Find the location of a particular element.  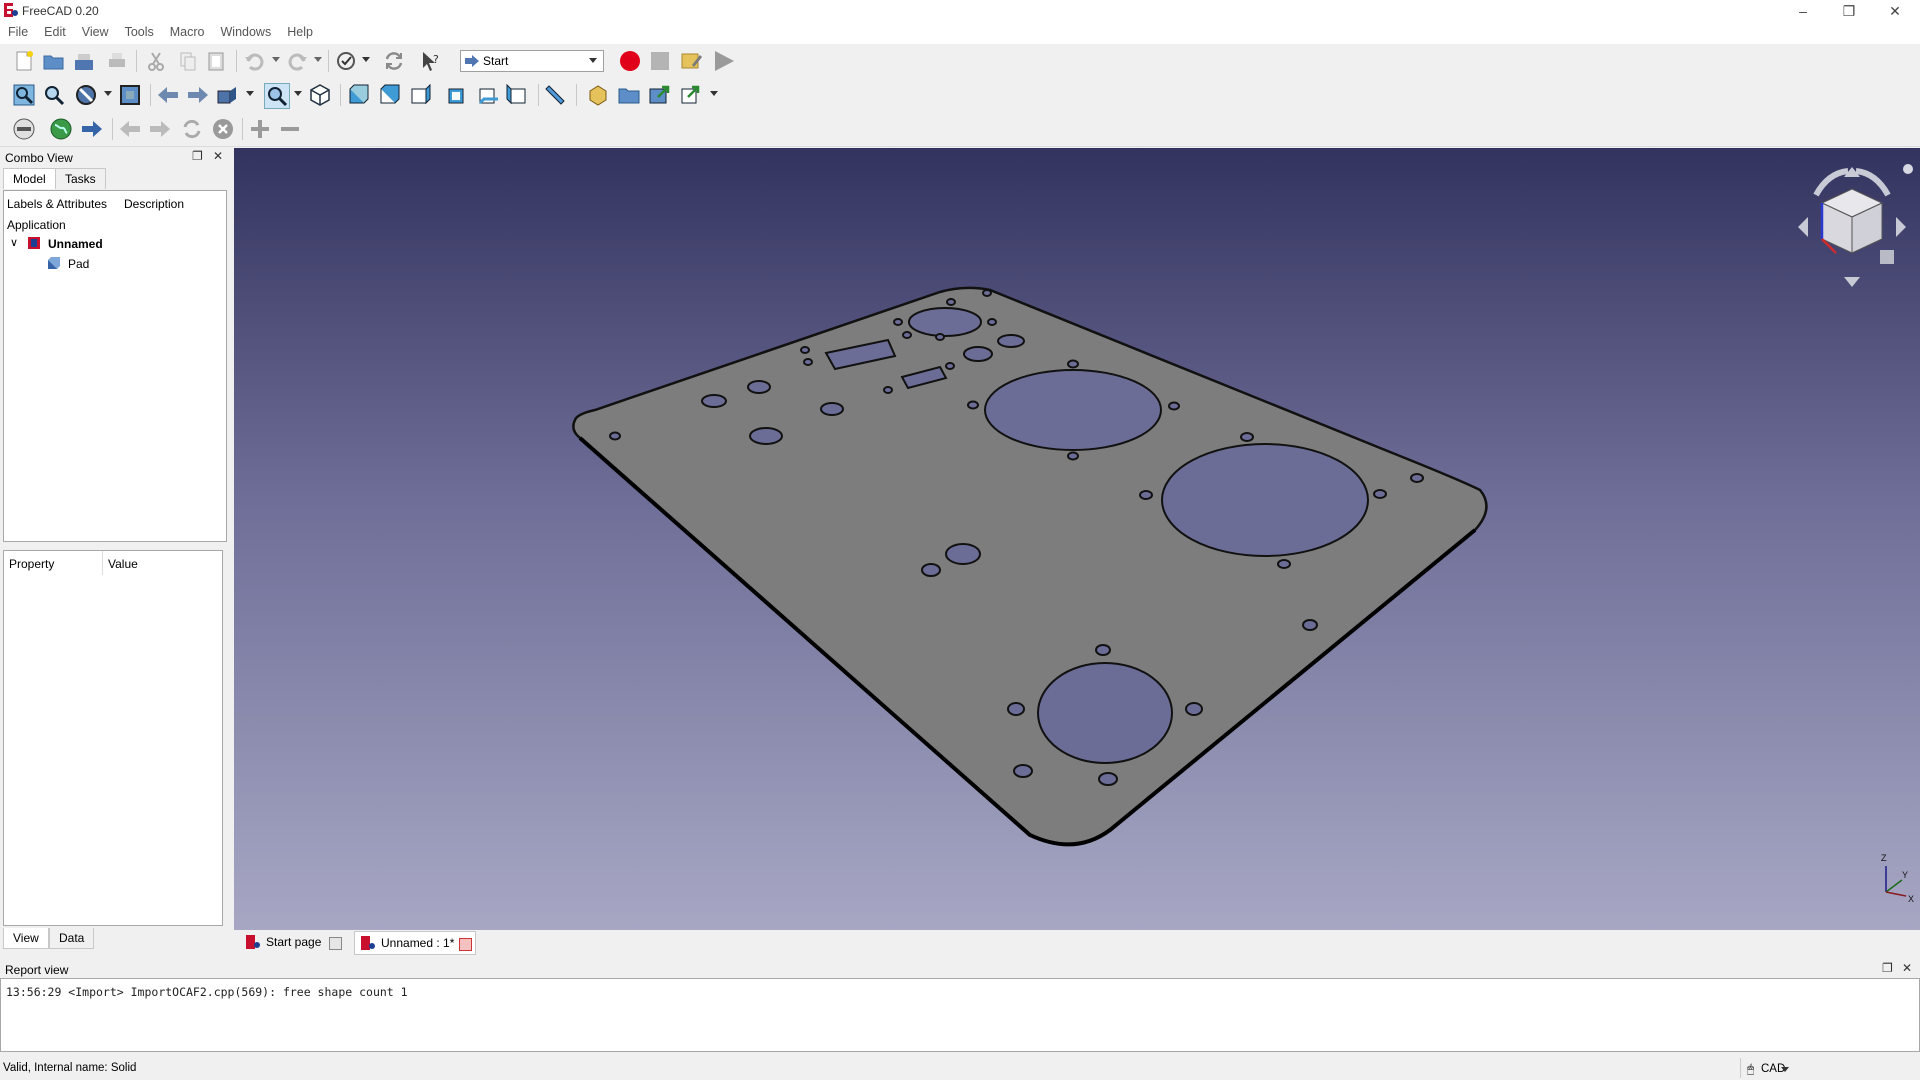

refresh-dropdown-arrow is located at coordinates (366, 59).